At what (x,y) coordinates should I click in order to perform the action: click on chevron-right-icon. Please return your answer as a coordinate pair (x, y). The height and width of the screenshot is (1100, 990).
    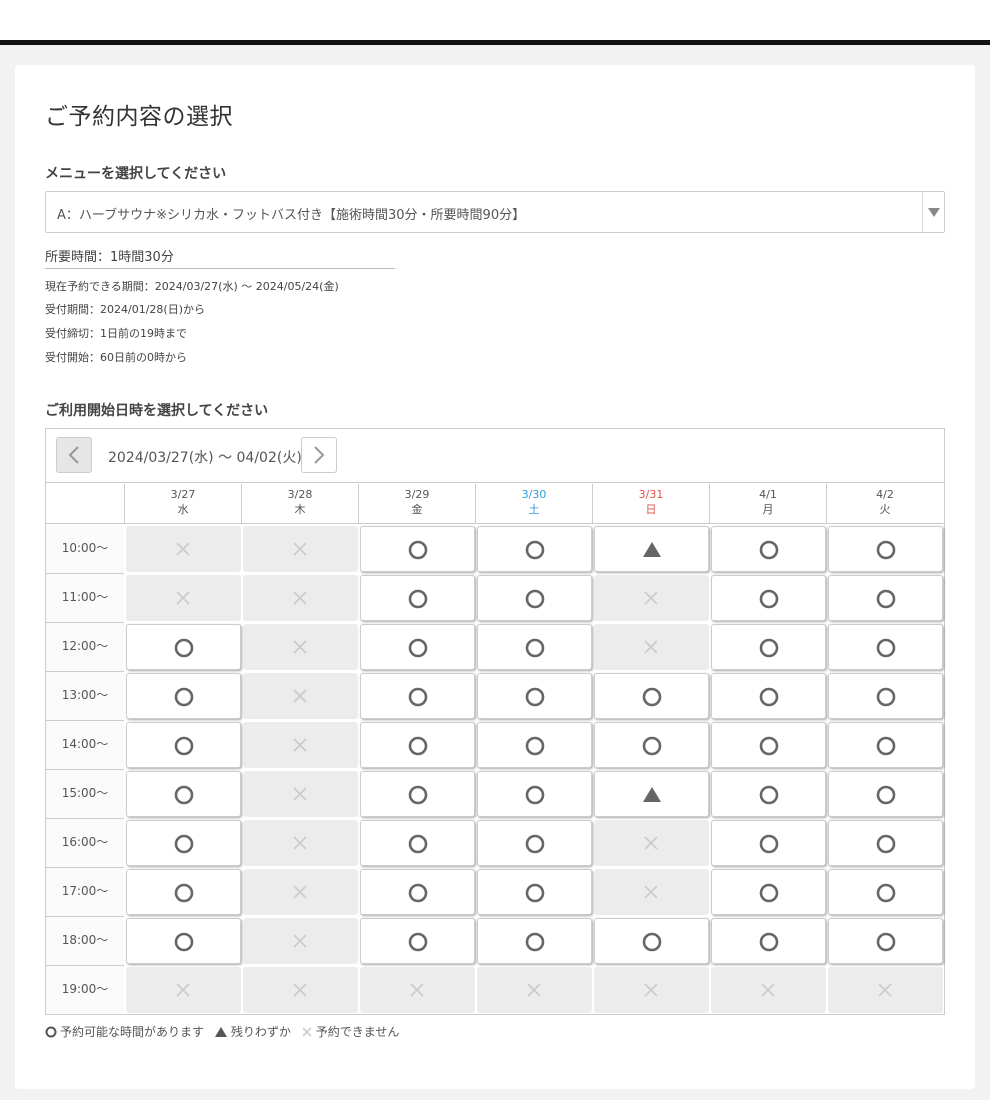
    Looking at the image, I should click on (319, 455).